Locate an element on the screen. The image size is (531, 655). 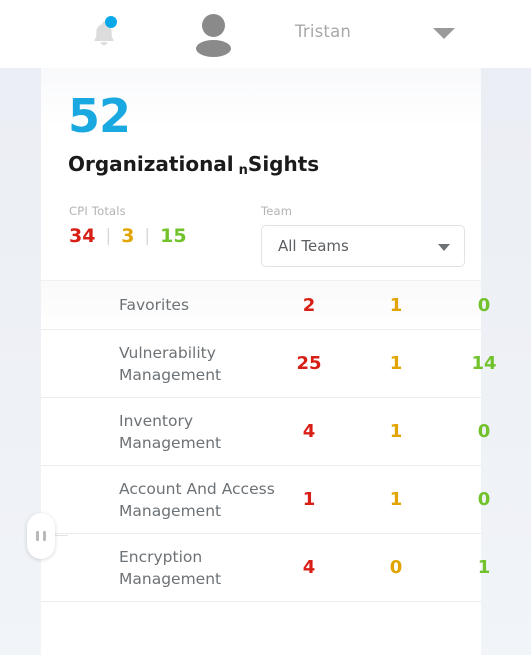
table-row: Inventory Management 4 1 0 is located at coordinates (265, 432).